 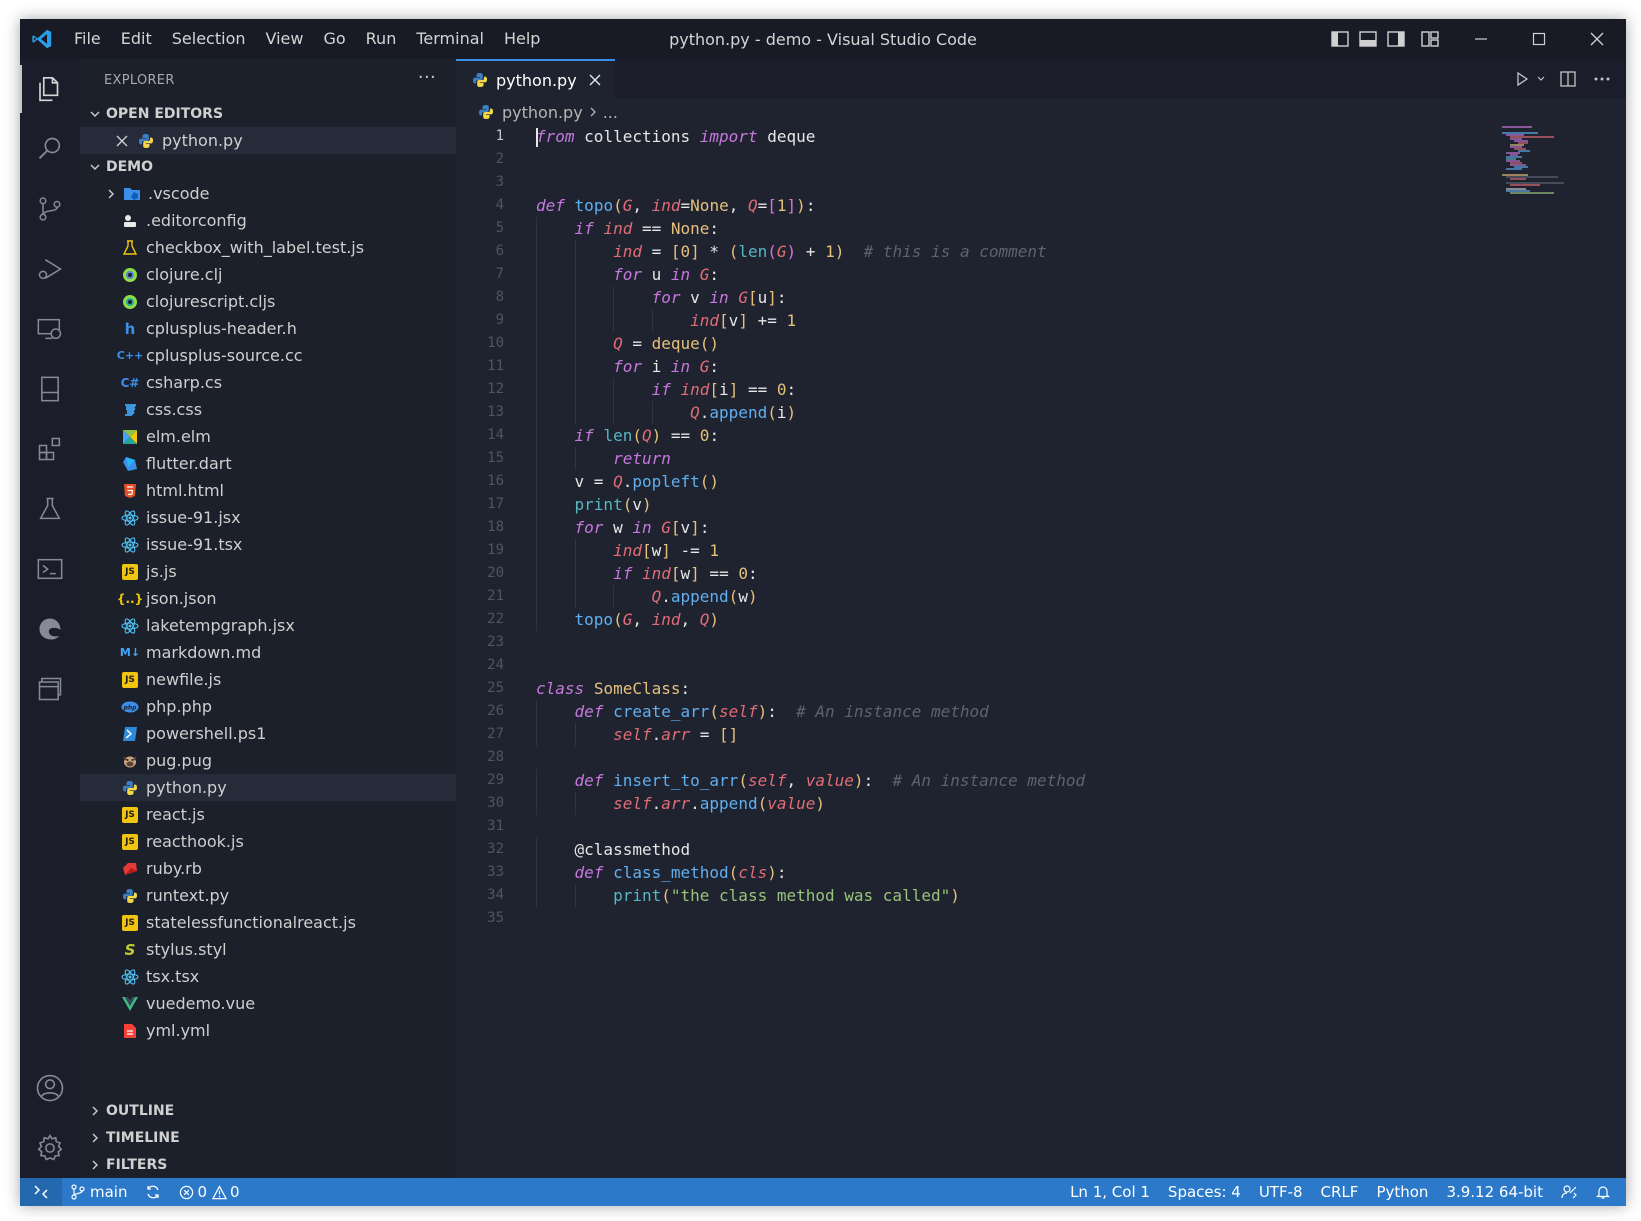 I want to click on breadcrumb-file: python.py, so click(x=542, y=112).